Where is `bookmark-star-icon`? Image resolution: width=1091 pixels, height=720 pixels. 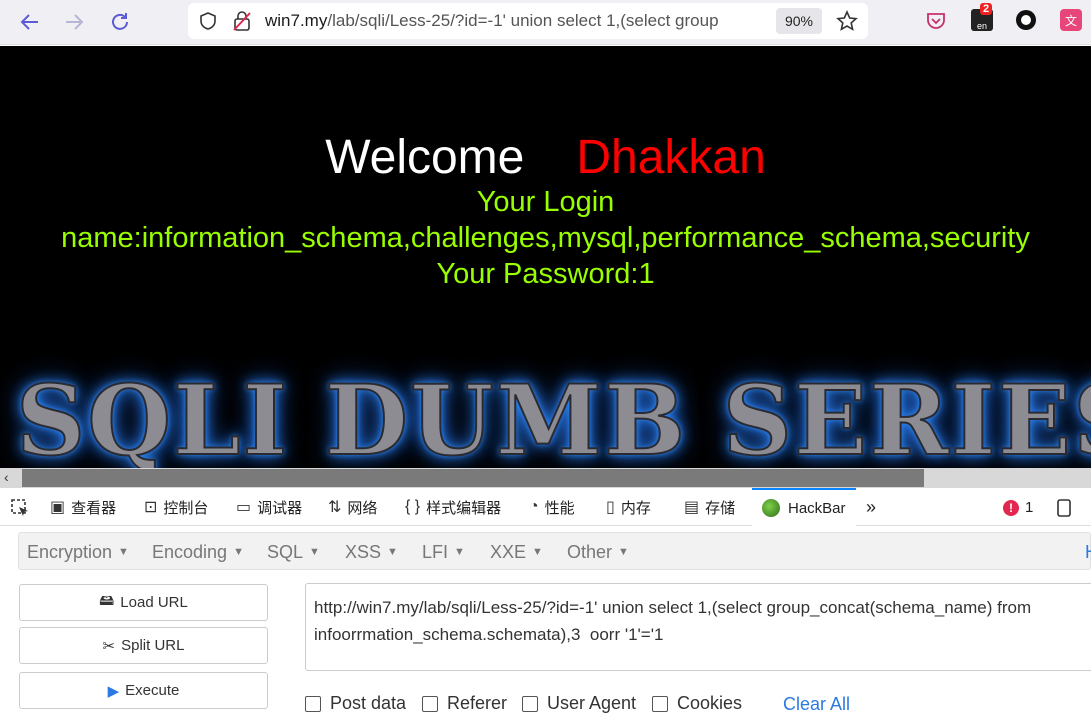
bookmark-star-icon is located at coordinates (847, 21).